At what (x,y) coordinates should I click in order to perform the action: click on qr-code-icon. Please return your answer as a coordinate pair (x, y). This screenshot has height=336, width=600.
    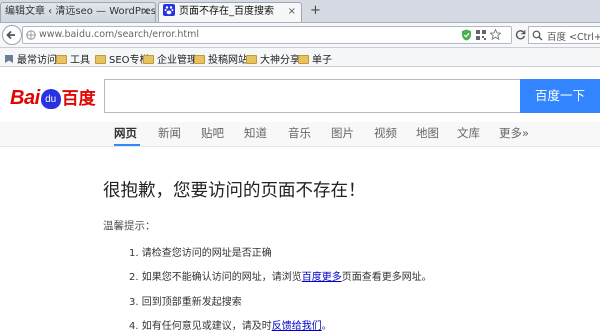
    Looking at the image, I should click on (481, 35).